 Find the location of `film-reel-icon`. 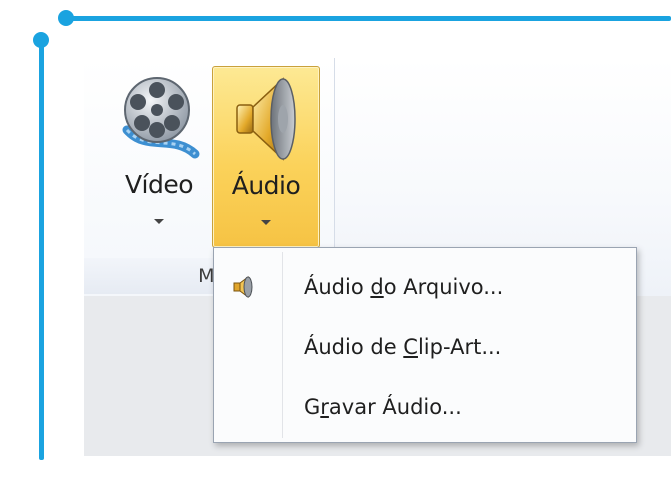

film-reel-icon is located at coordinates (161, 118).